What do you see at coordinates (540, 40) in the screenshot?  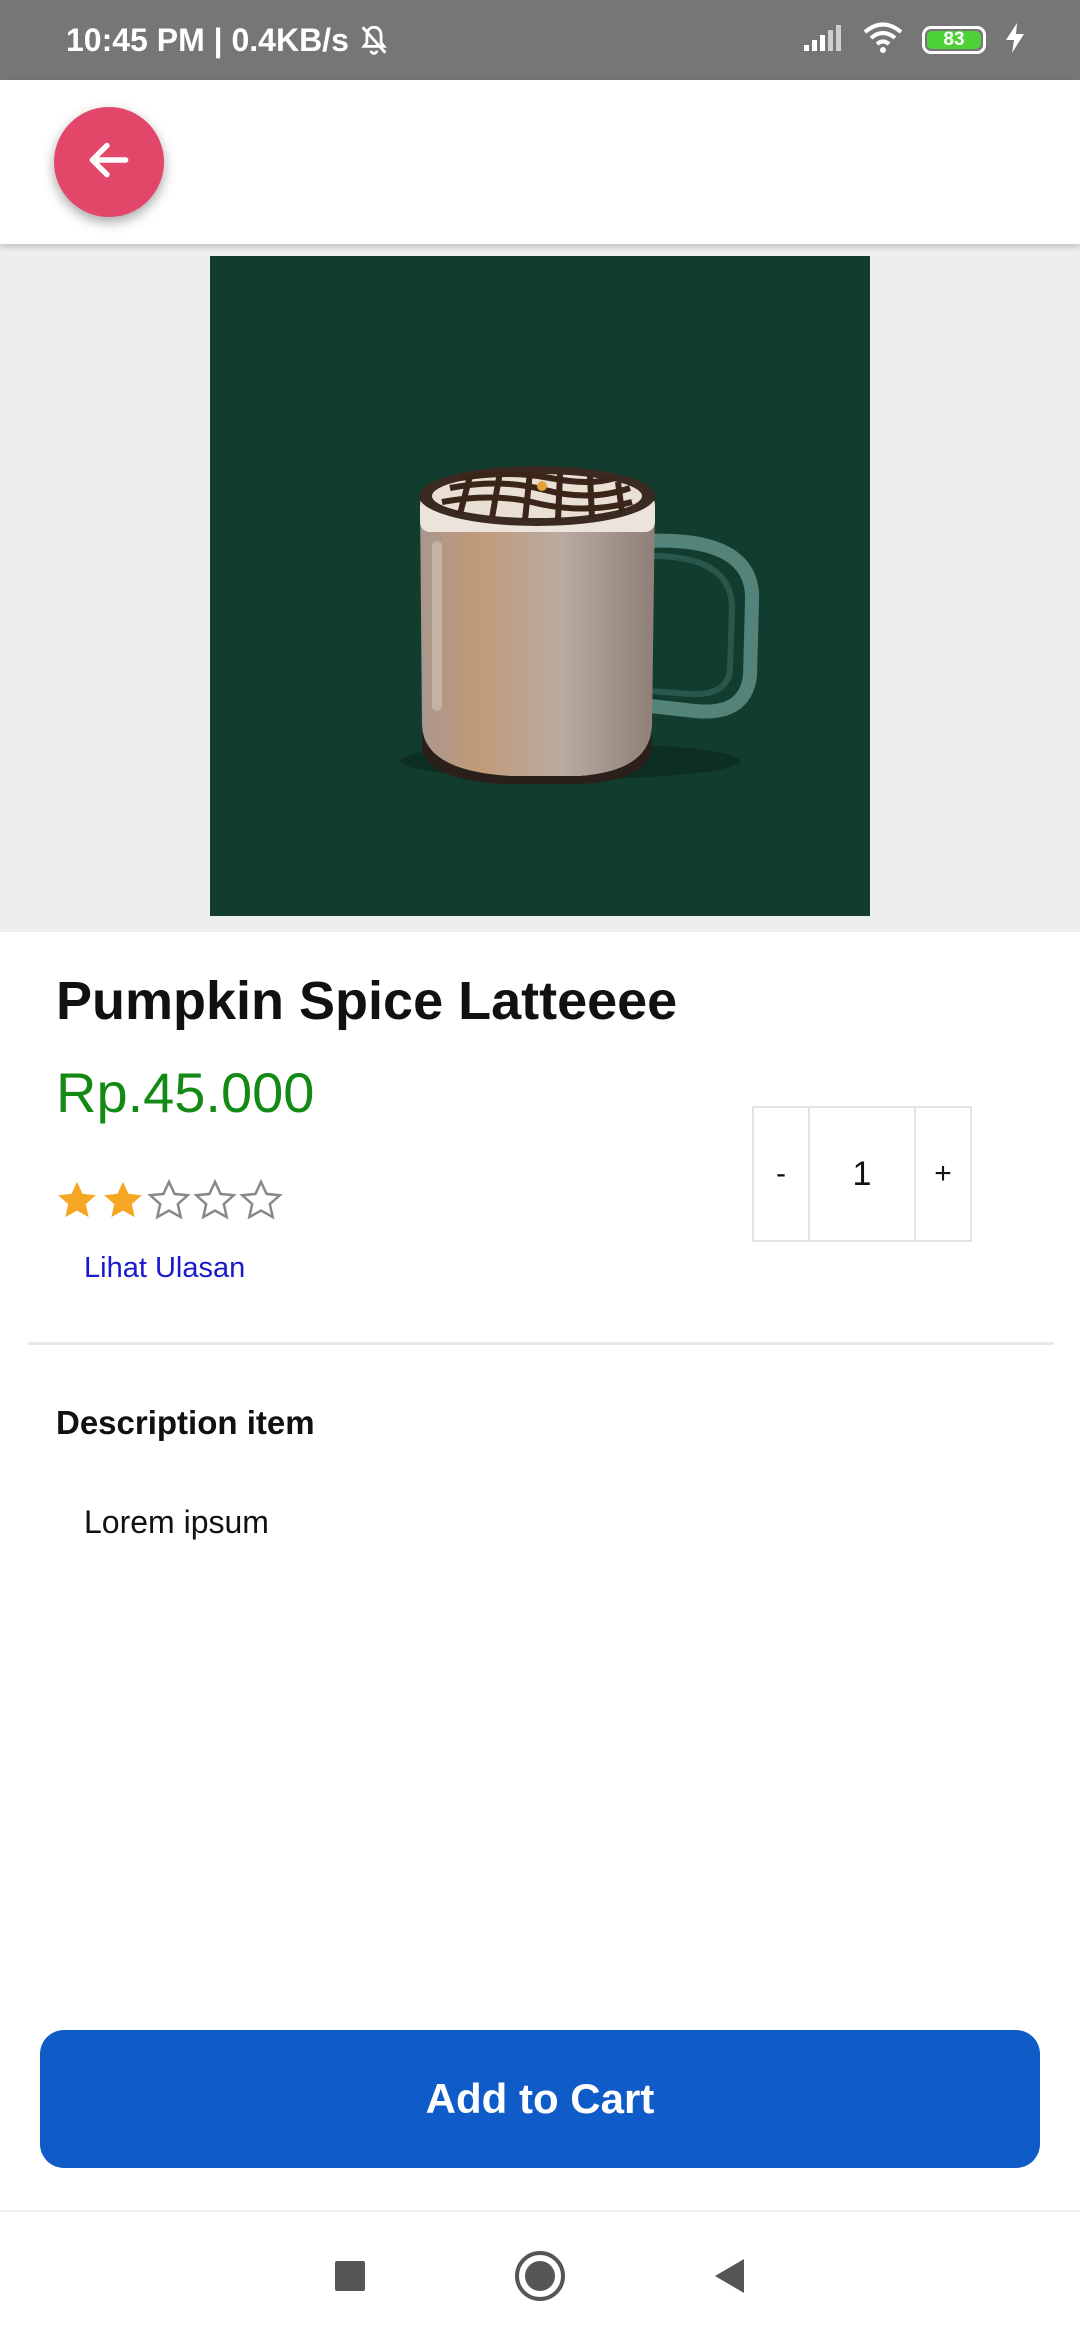 I see `status-bar: 10:45 PM | 0.4KB/s 83` at bounding box center [540, 40].